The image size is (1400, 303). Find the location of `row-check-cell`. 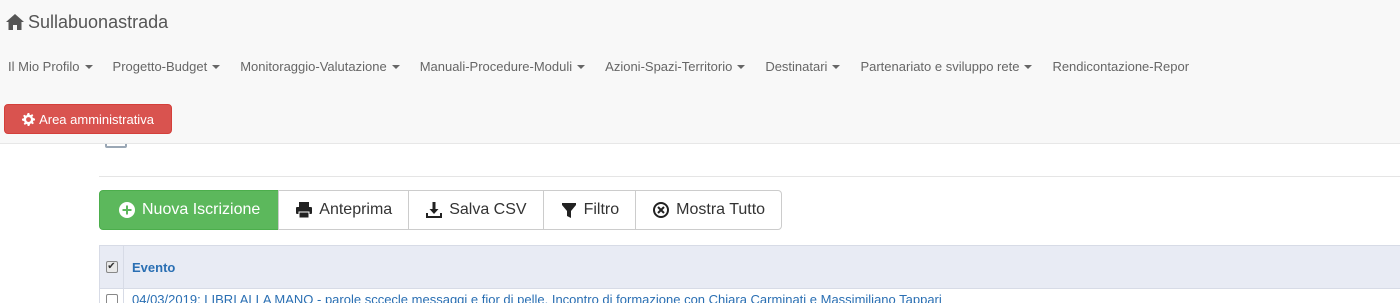

row-check-cell is located at coordinates (112, 296).